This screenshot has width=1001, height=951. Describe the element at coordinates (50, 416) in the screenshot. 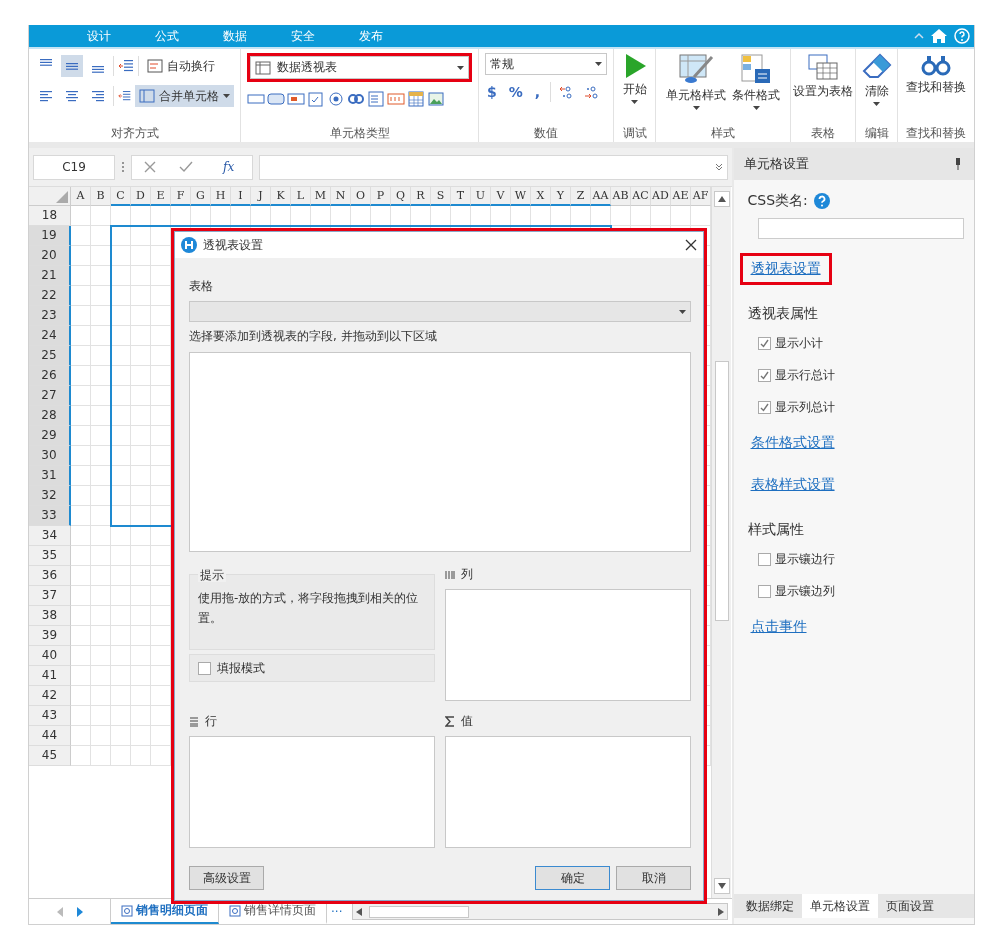

I see `row-header: 28` at that location.